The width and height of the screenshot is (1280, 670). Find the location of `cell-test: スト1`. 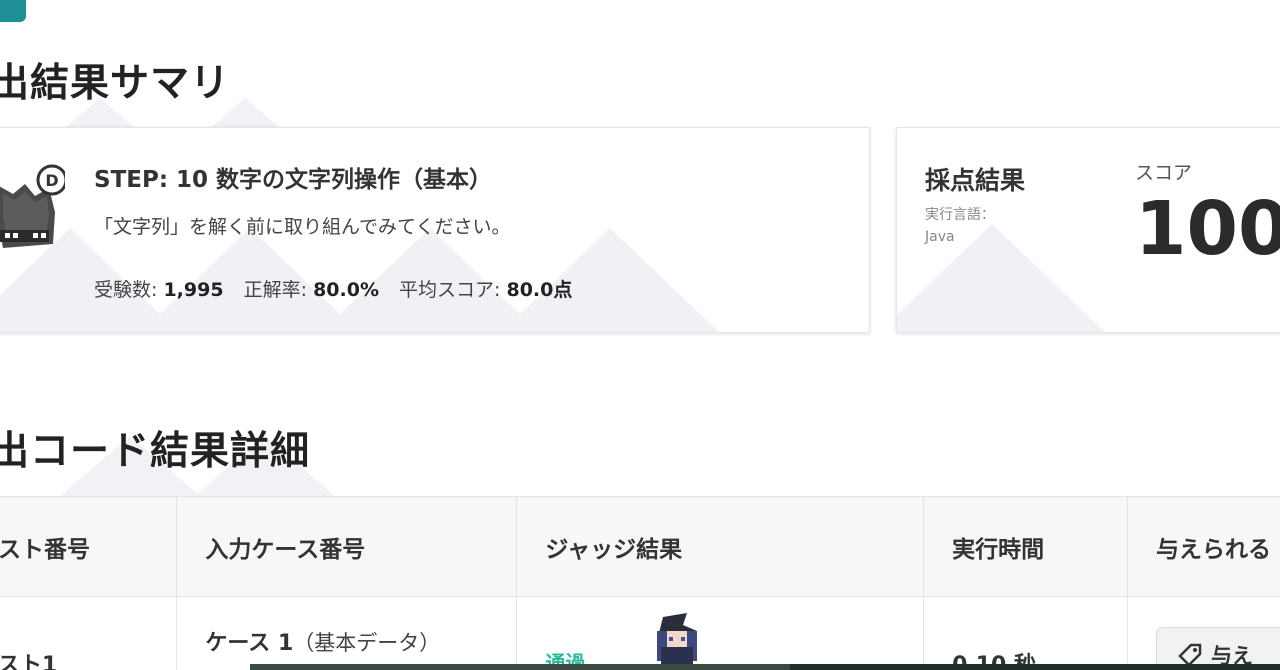

cell-test: スト1 is located at coordinates (89, 633).